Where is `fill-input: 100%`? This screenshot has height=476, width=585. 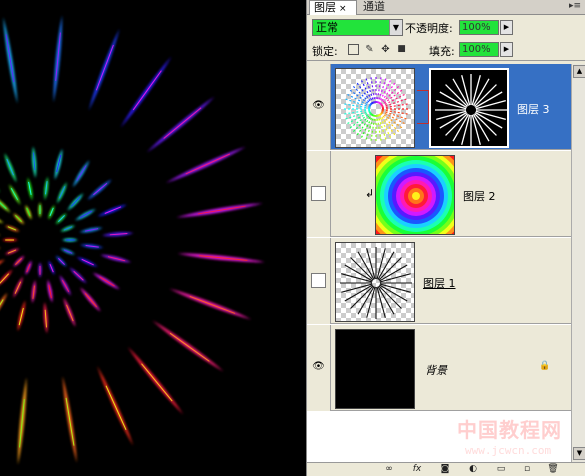
fill-input: 100% is located at coordinates (479, 49).